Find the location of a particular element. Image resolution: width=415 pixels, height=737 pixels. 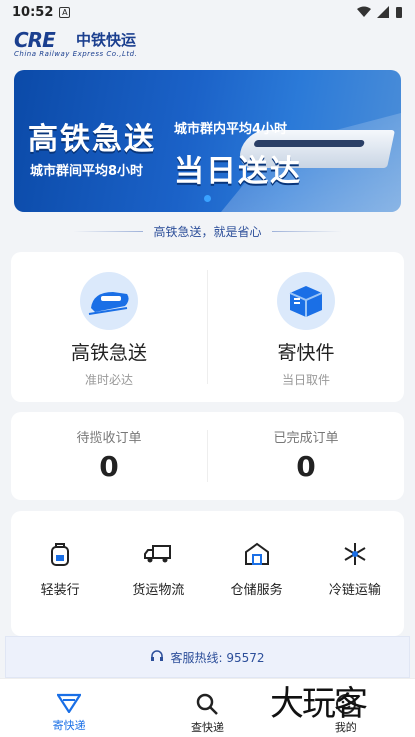

completed-orders: 已完成订单 0 is located at coordinates (306, 456).